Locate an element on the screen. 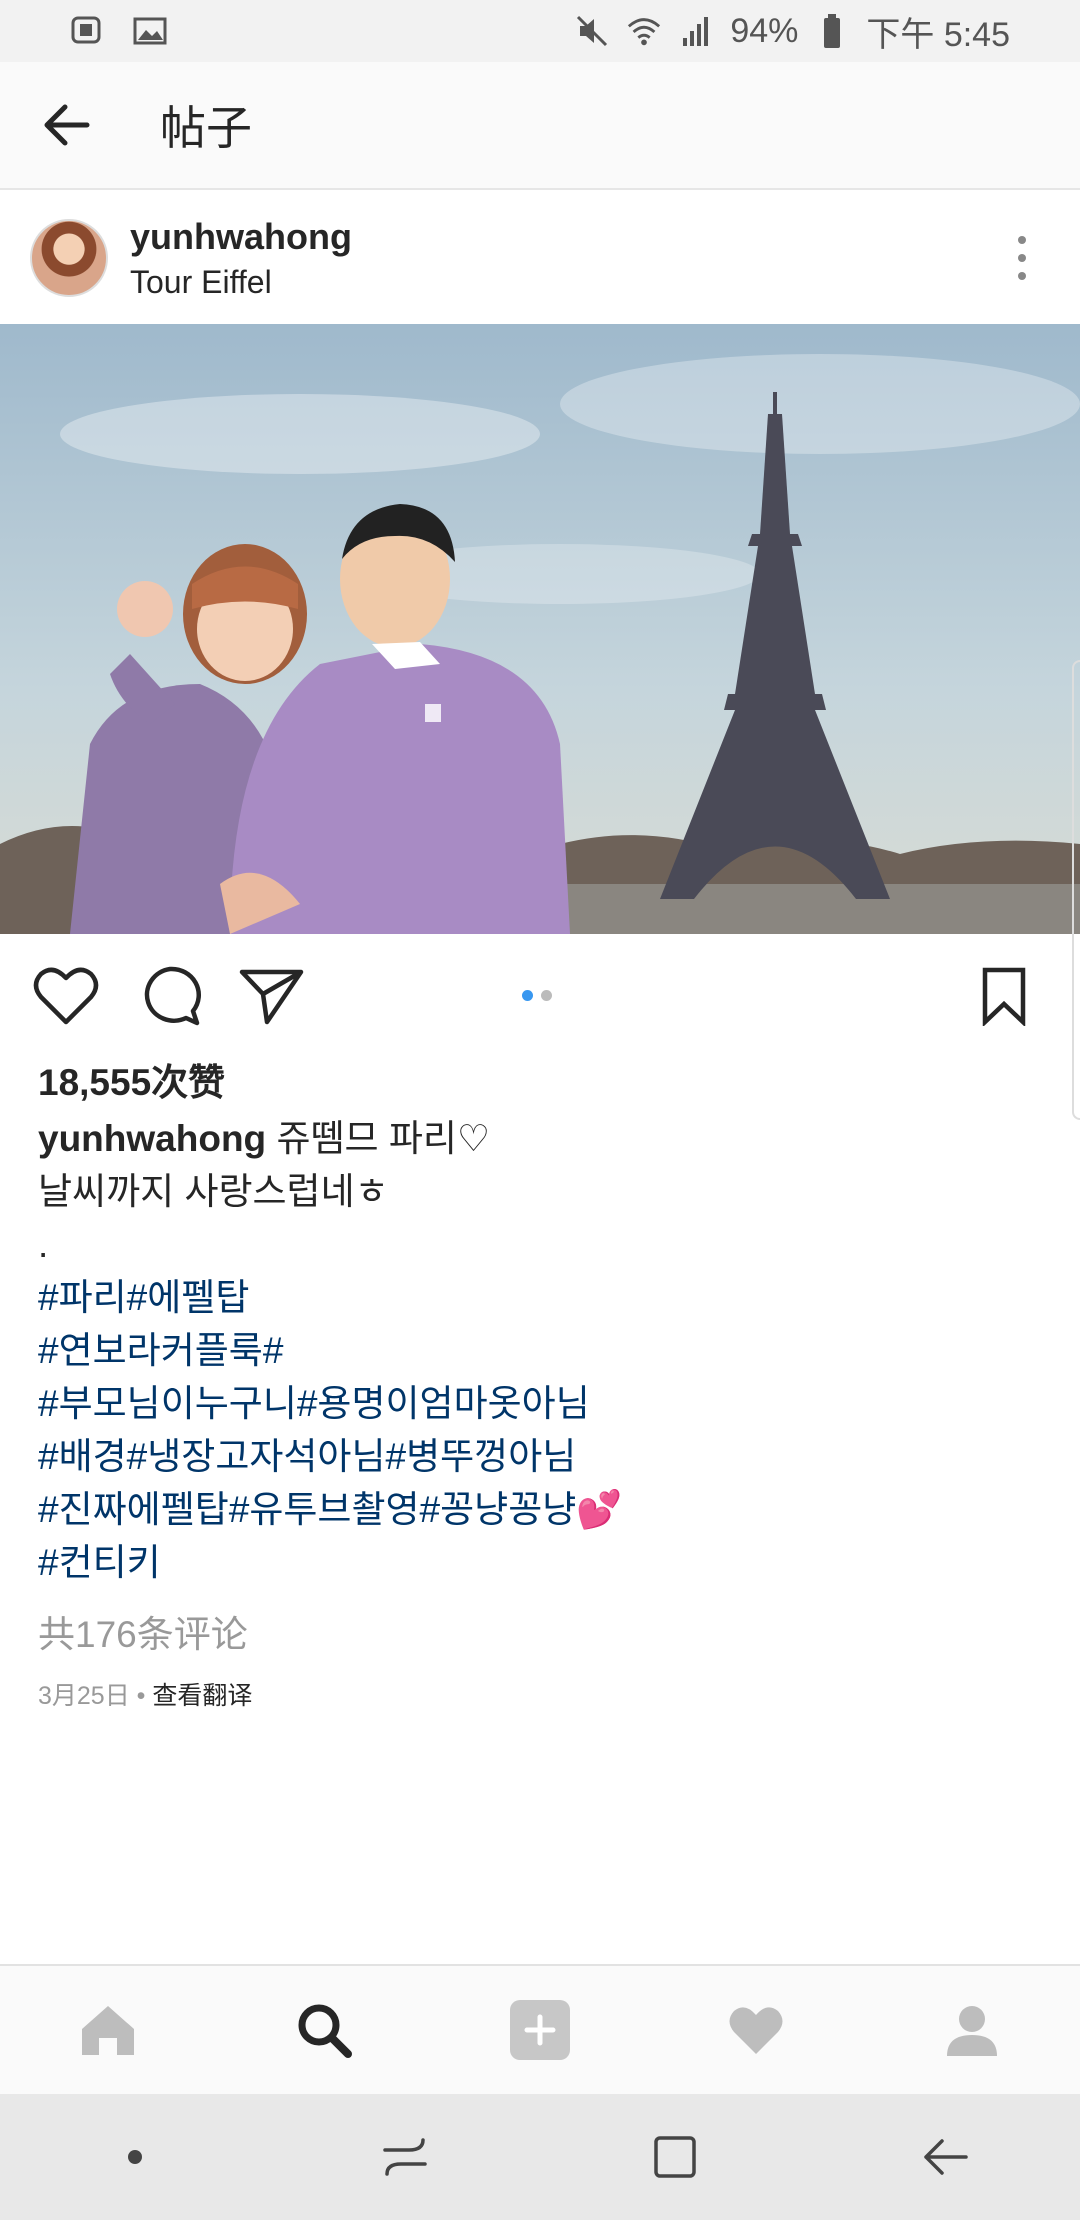 The width and height of the screenshot is (1080, 2220). nav-profile is located at coordinates (972, 2030).